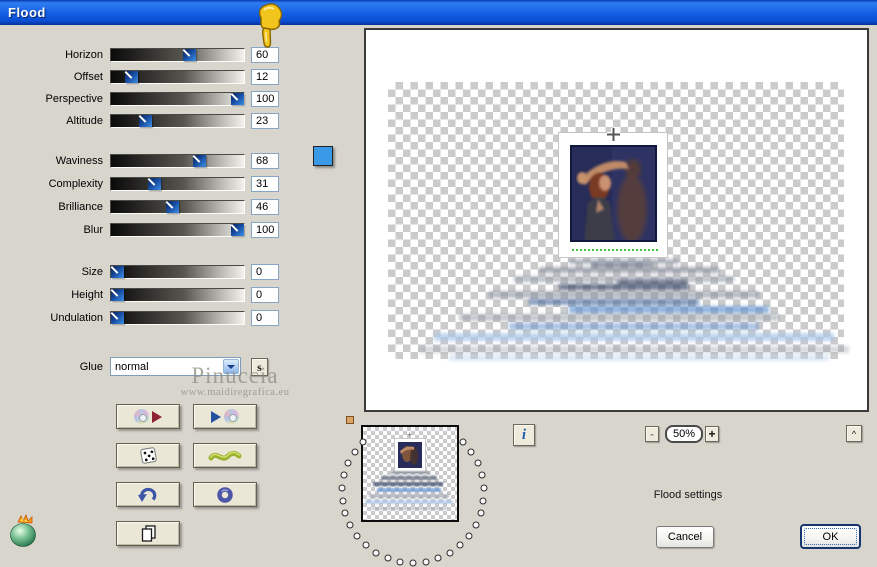 The height and width of the screenshot is (567, 877). Describe the element at coordinates (265, 160) in the screenshot. I see `slider-value-input: 68` at that location.